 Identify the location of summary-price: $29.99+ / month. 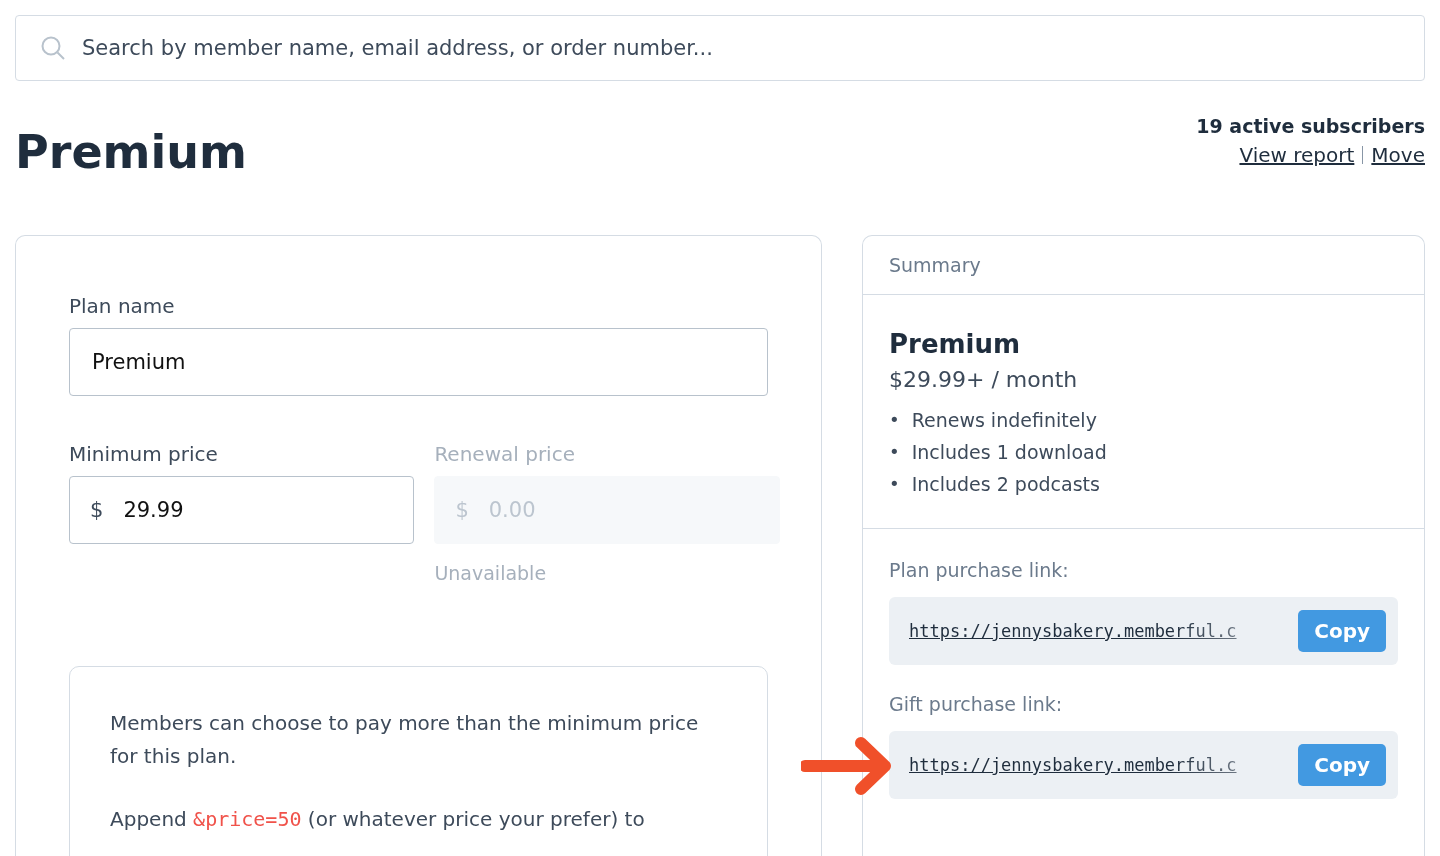
(984, 379).